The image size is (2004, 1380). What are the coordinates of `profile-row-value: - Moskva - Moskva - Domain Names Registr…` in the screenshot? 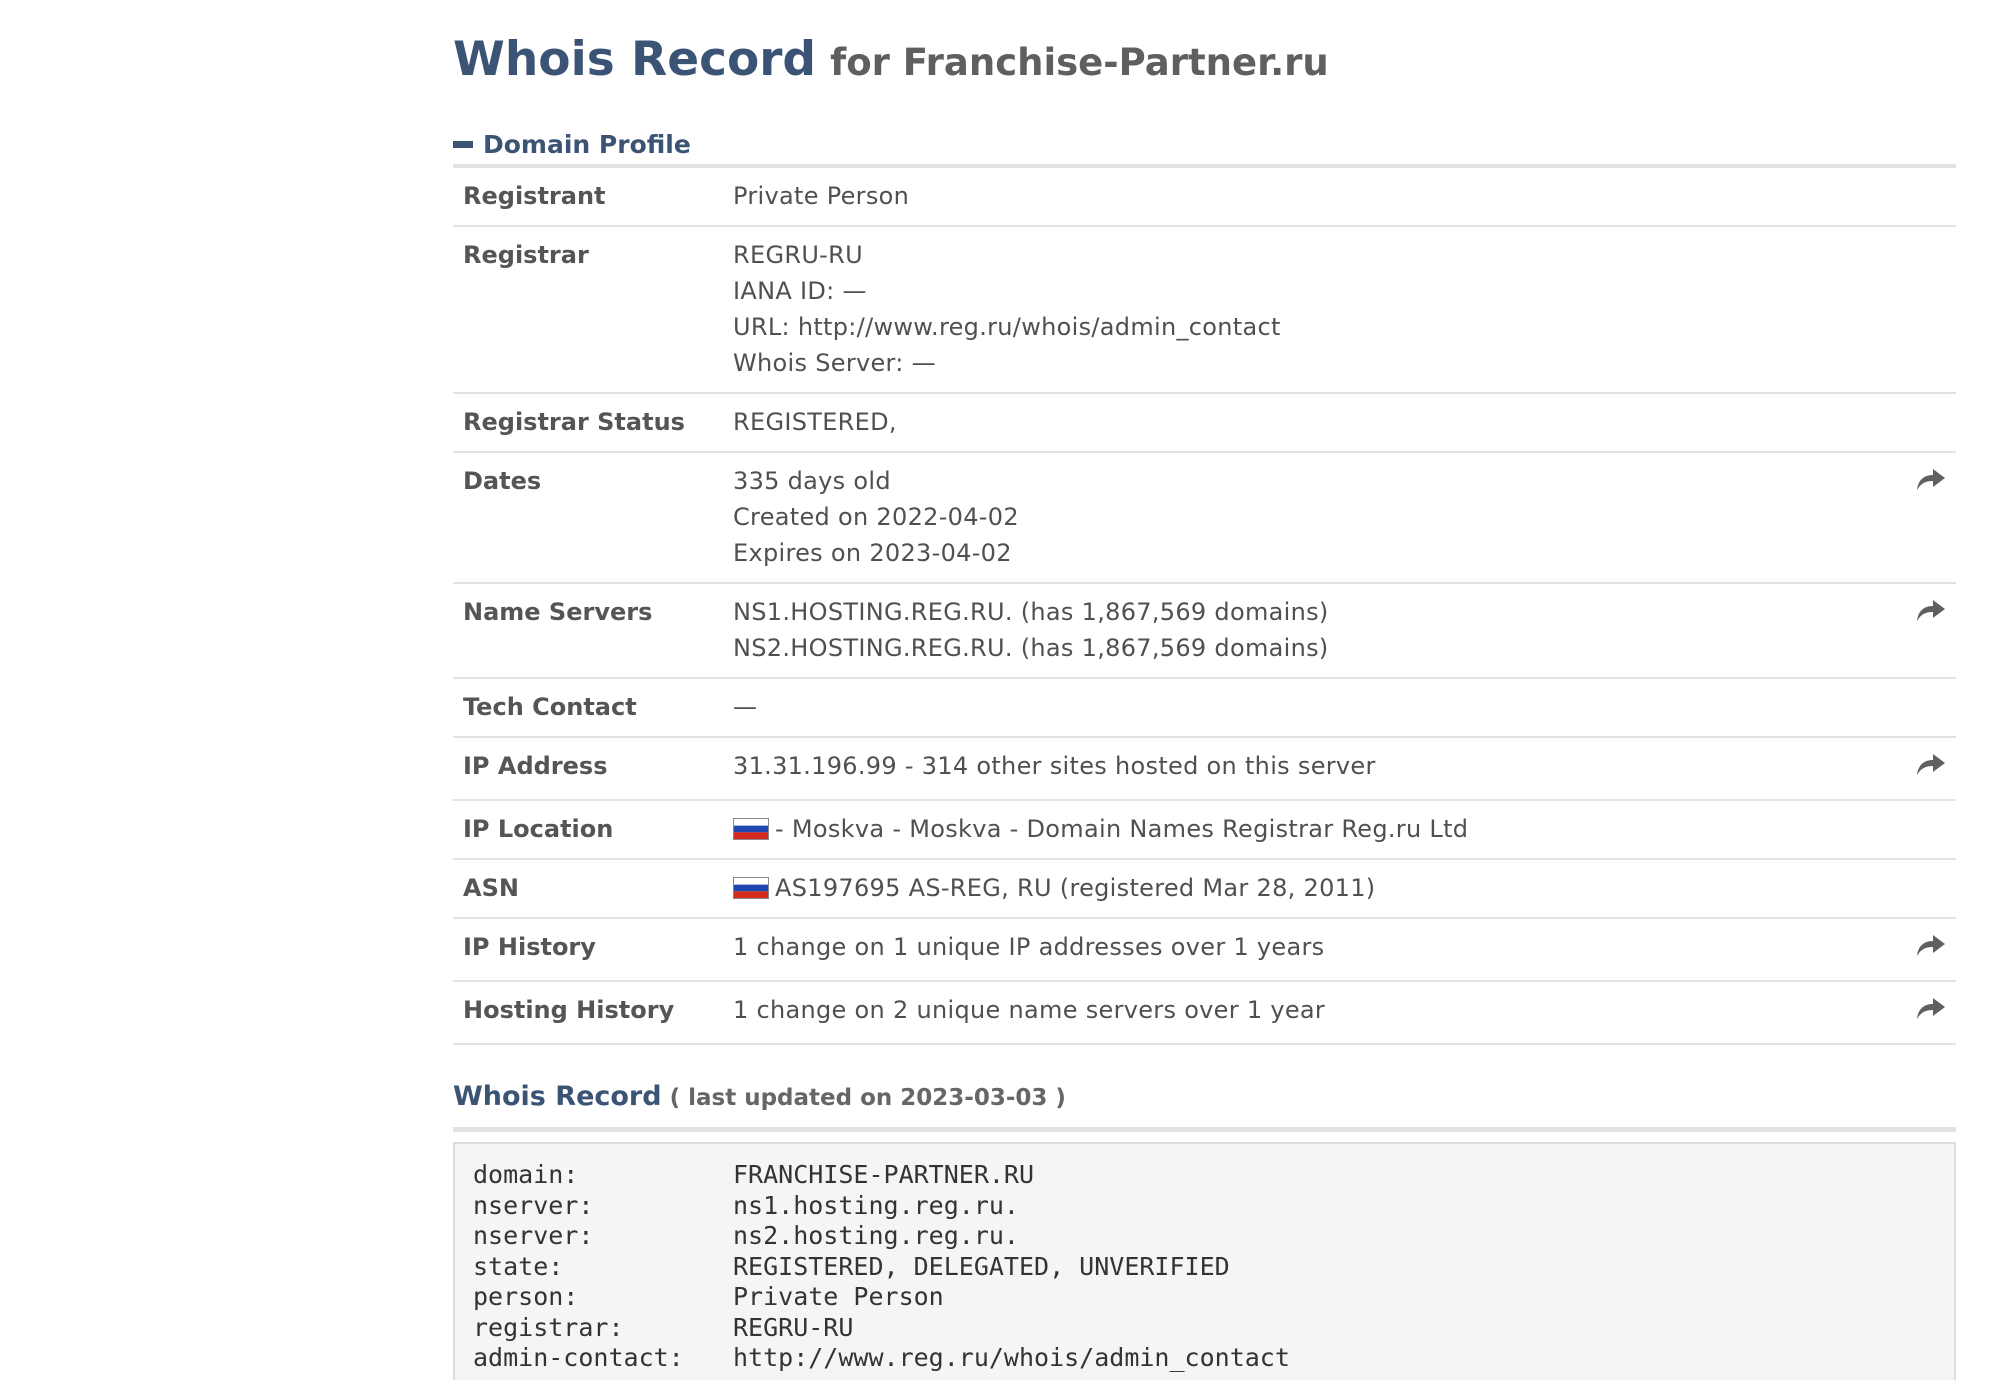 It's located at (1312, 830).